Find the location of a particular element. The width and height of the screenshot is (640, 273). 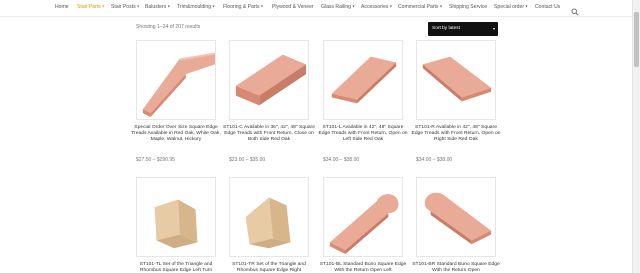

menu-label: Shipping Service is located at coordinates (468, 7).